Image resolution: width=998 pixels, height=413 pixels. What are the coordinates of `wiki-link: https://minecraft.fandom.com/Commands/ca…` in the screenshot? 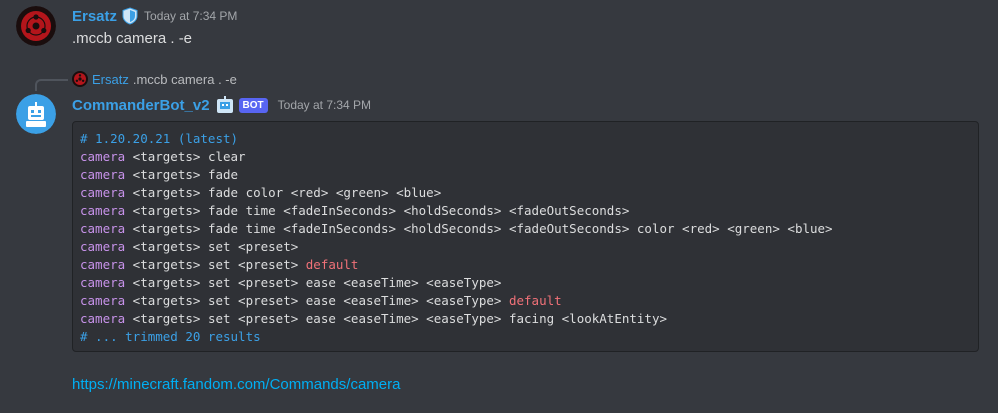 It's located at (236, 384).